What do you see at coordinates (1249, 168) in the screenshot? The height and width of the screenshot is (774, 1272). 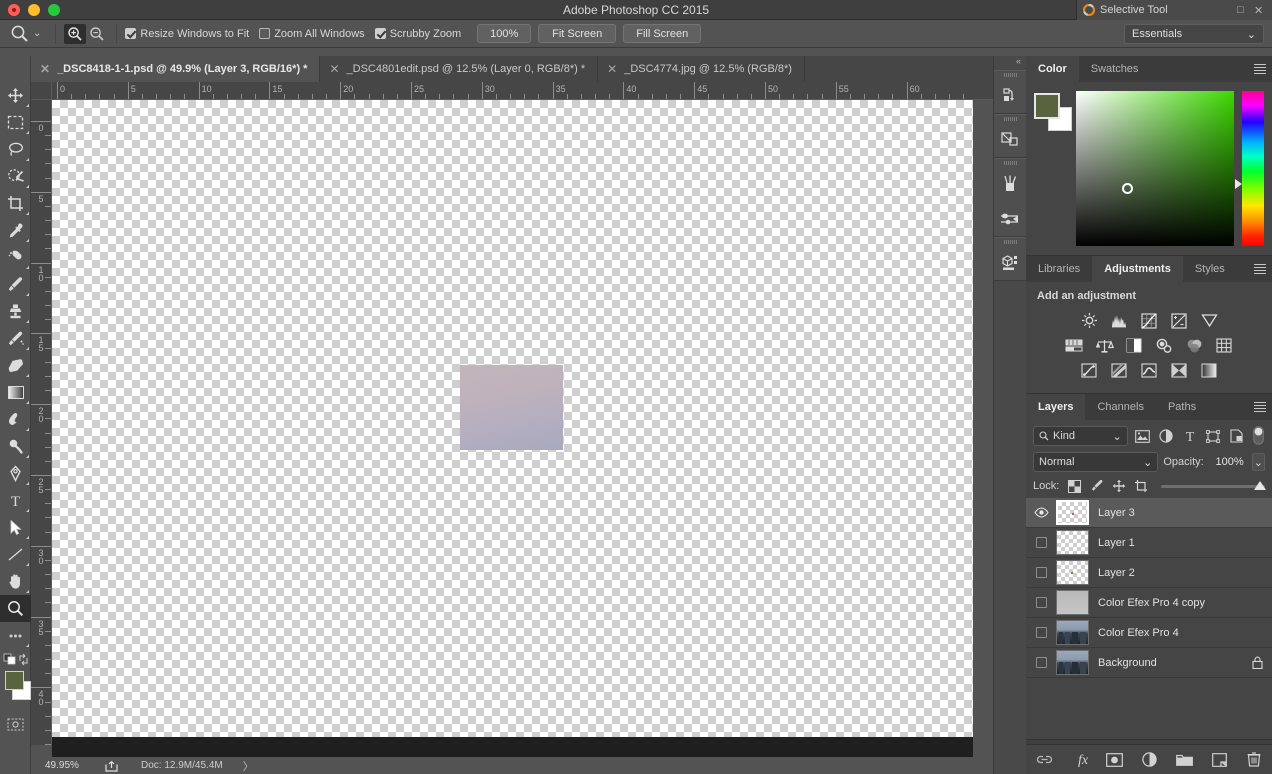 I see `hue-slider` at bounding box center [1249, 168].